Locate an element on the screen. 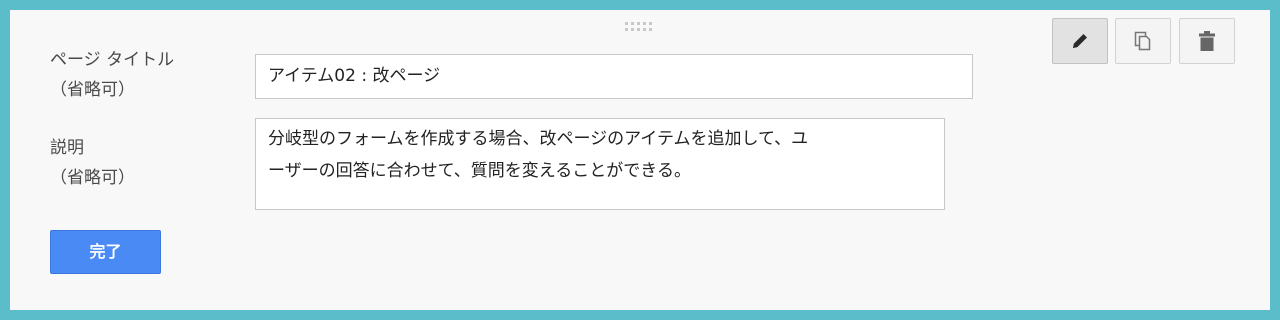  description-label: 説明 （省略可） is located at coordinates (92, 163).